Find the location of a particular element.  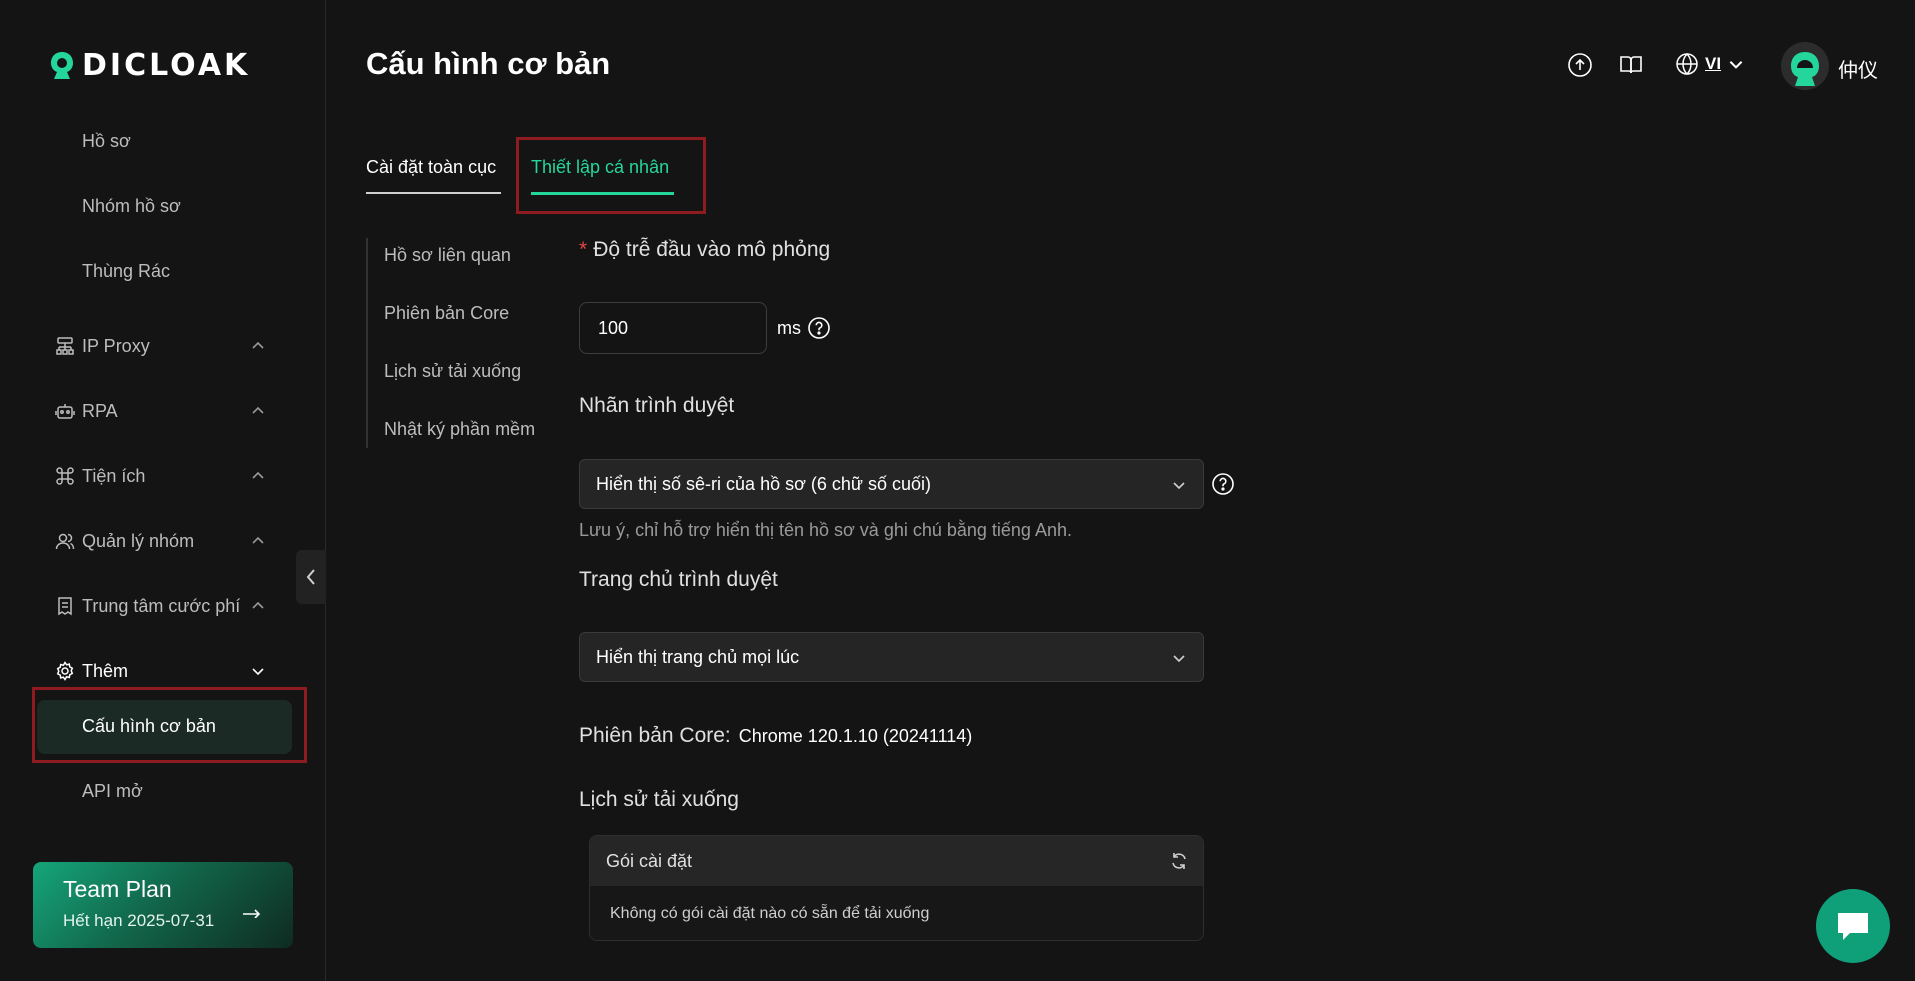

core-version-label: Phiên bản Core: is located at coordinates (655, 735).